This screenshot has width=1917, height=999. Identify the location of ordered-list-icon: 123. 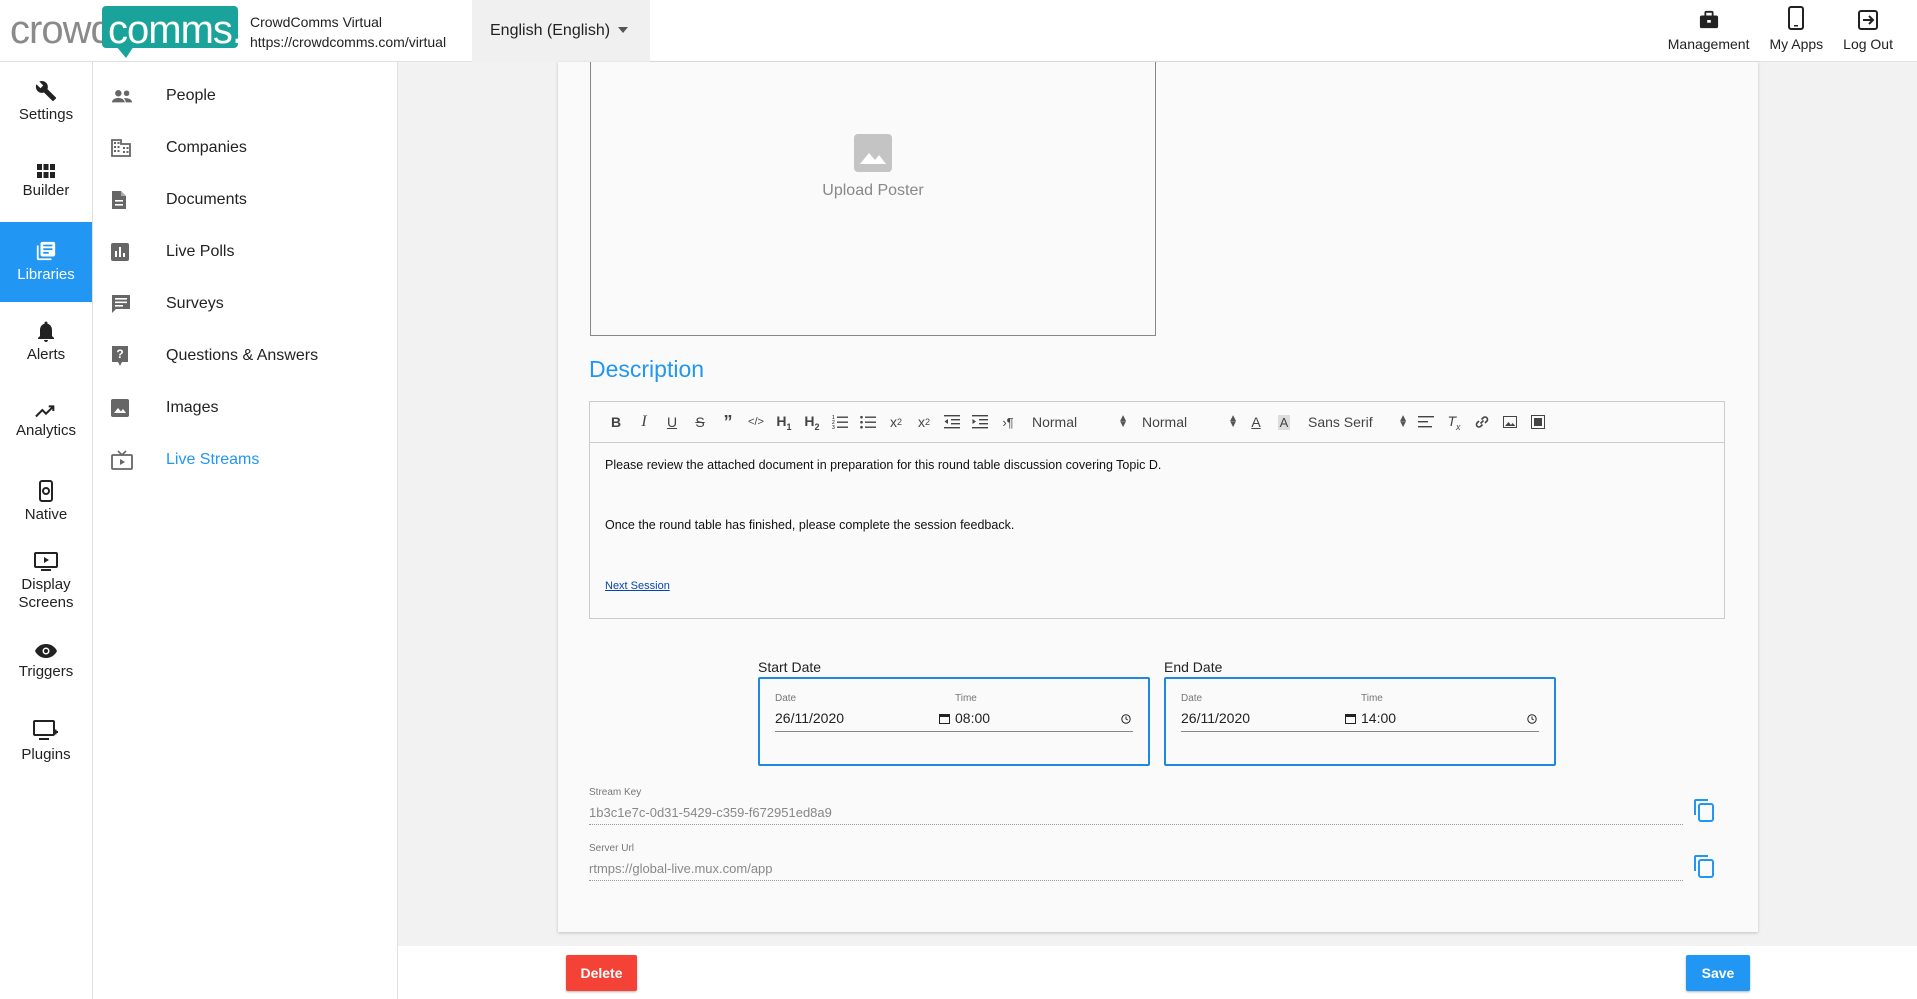
(840, 422).